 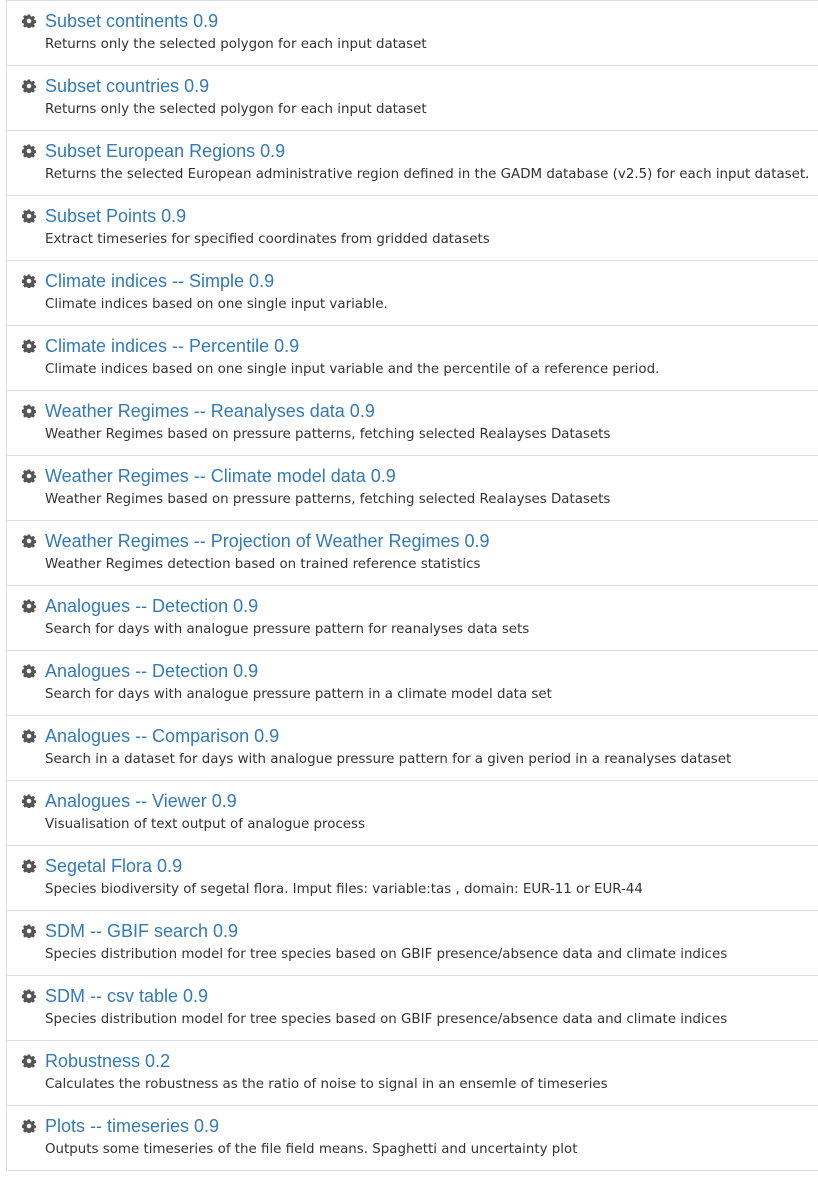 I want to click on process-title-link: Subset continents 0.9, so click(x=431, y=21).